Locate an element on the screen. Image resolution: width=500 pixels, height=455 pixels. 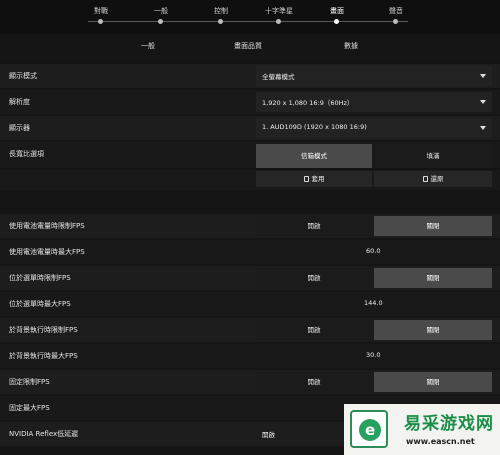
logo-letter: e is located at coordinates (370, 430).